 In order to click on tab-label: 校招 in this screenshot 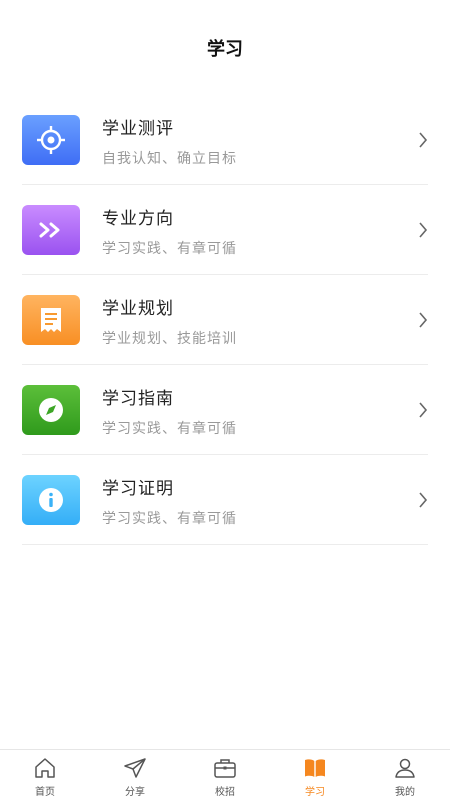, I will do `click(225, 792)`.